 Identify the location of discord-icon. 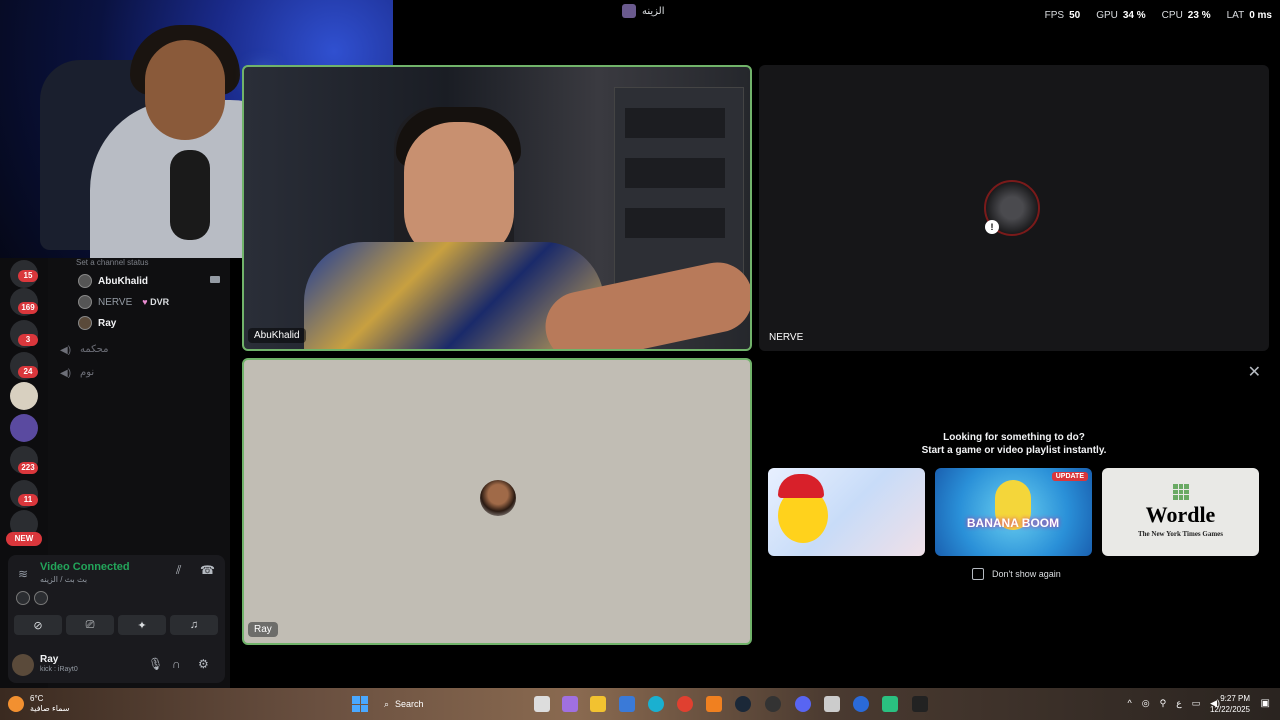
(803, 704).